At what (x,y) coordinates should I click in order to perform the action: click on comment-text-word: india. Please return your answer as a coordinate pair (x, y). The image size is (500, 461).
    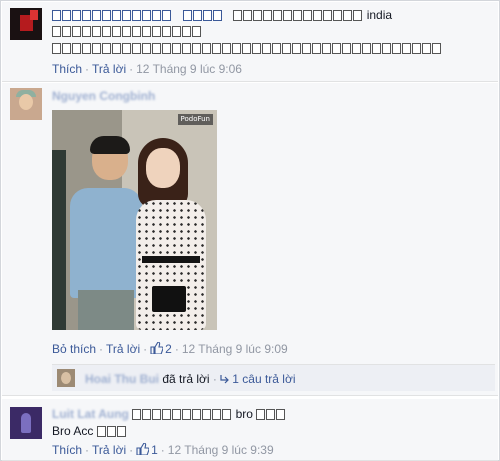
    Looking at the image, I should click on (379, 15).